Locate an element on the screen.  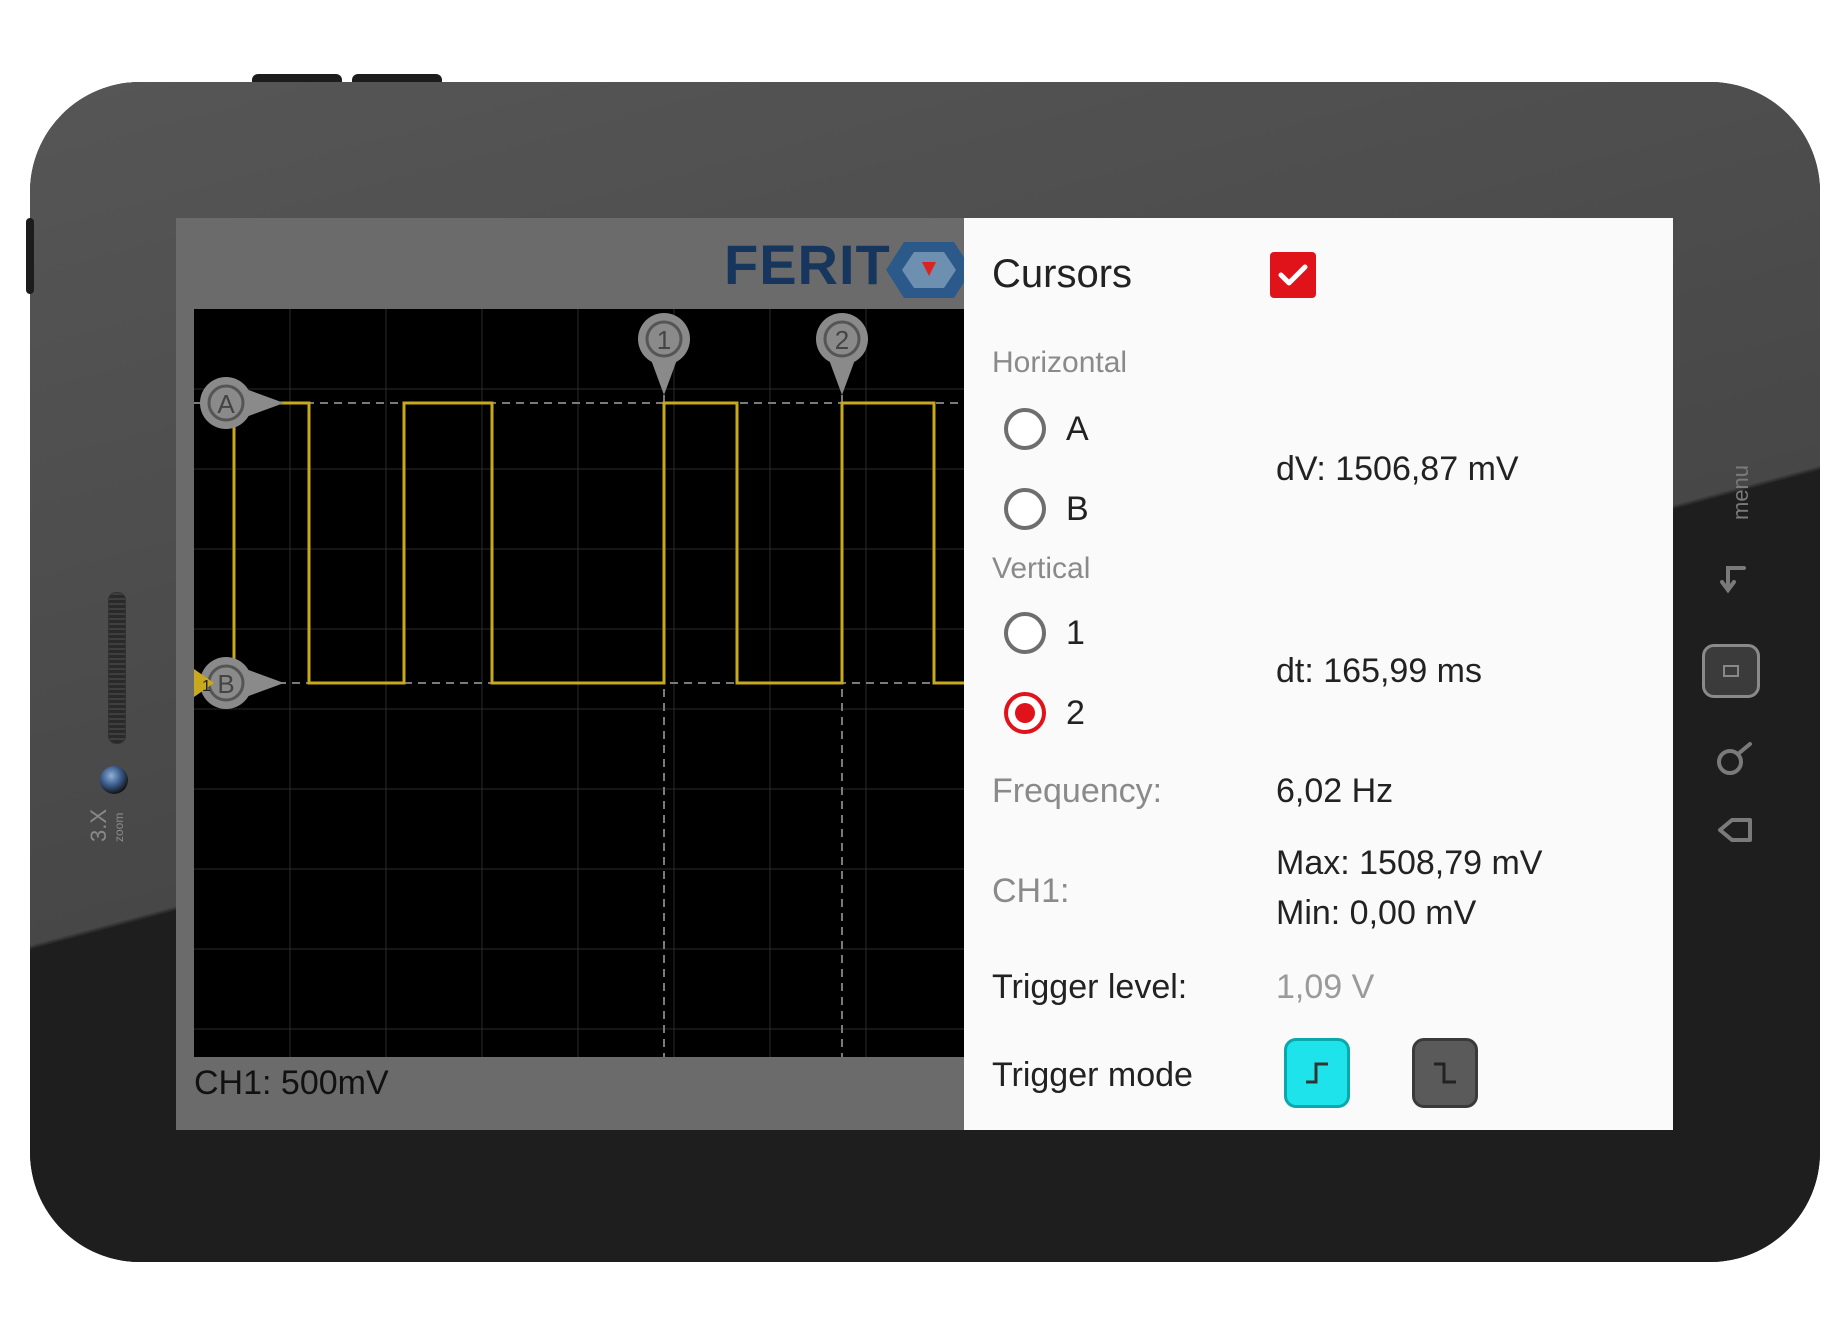
cursors-checkbox is located at coordinates (1293, 275).